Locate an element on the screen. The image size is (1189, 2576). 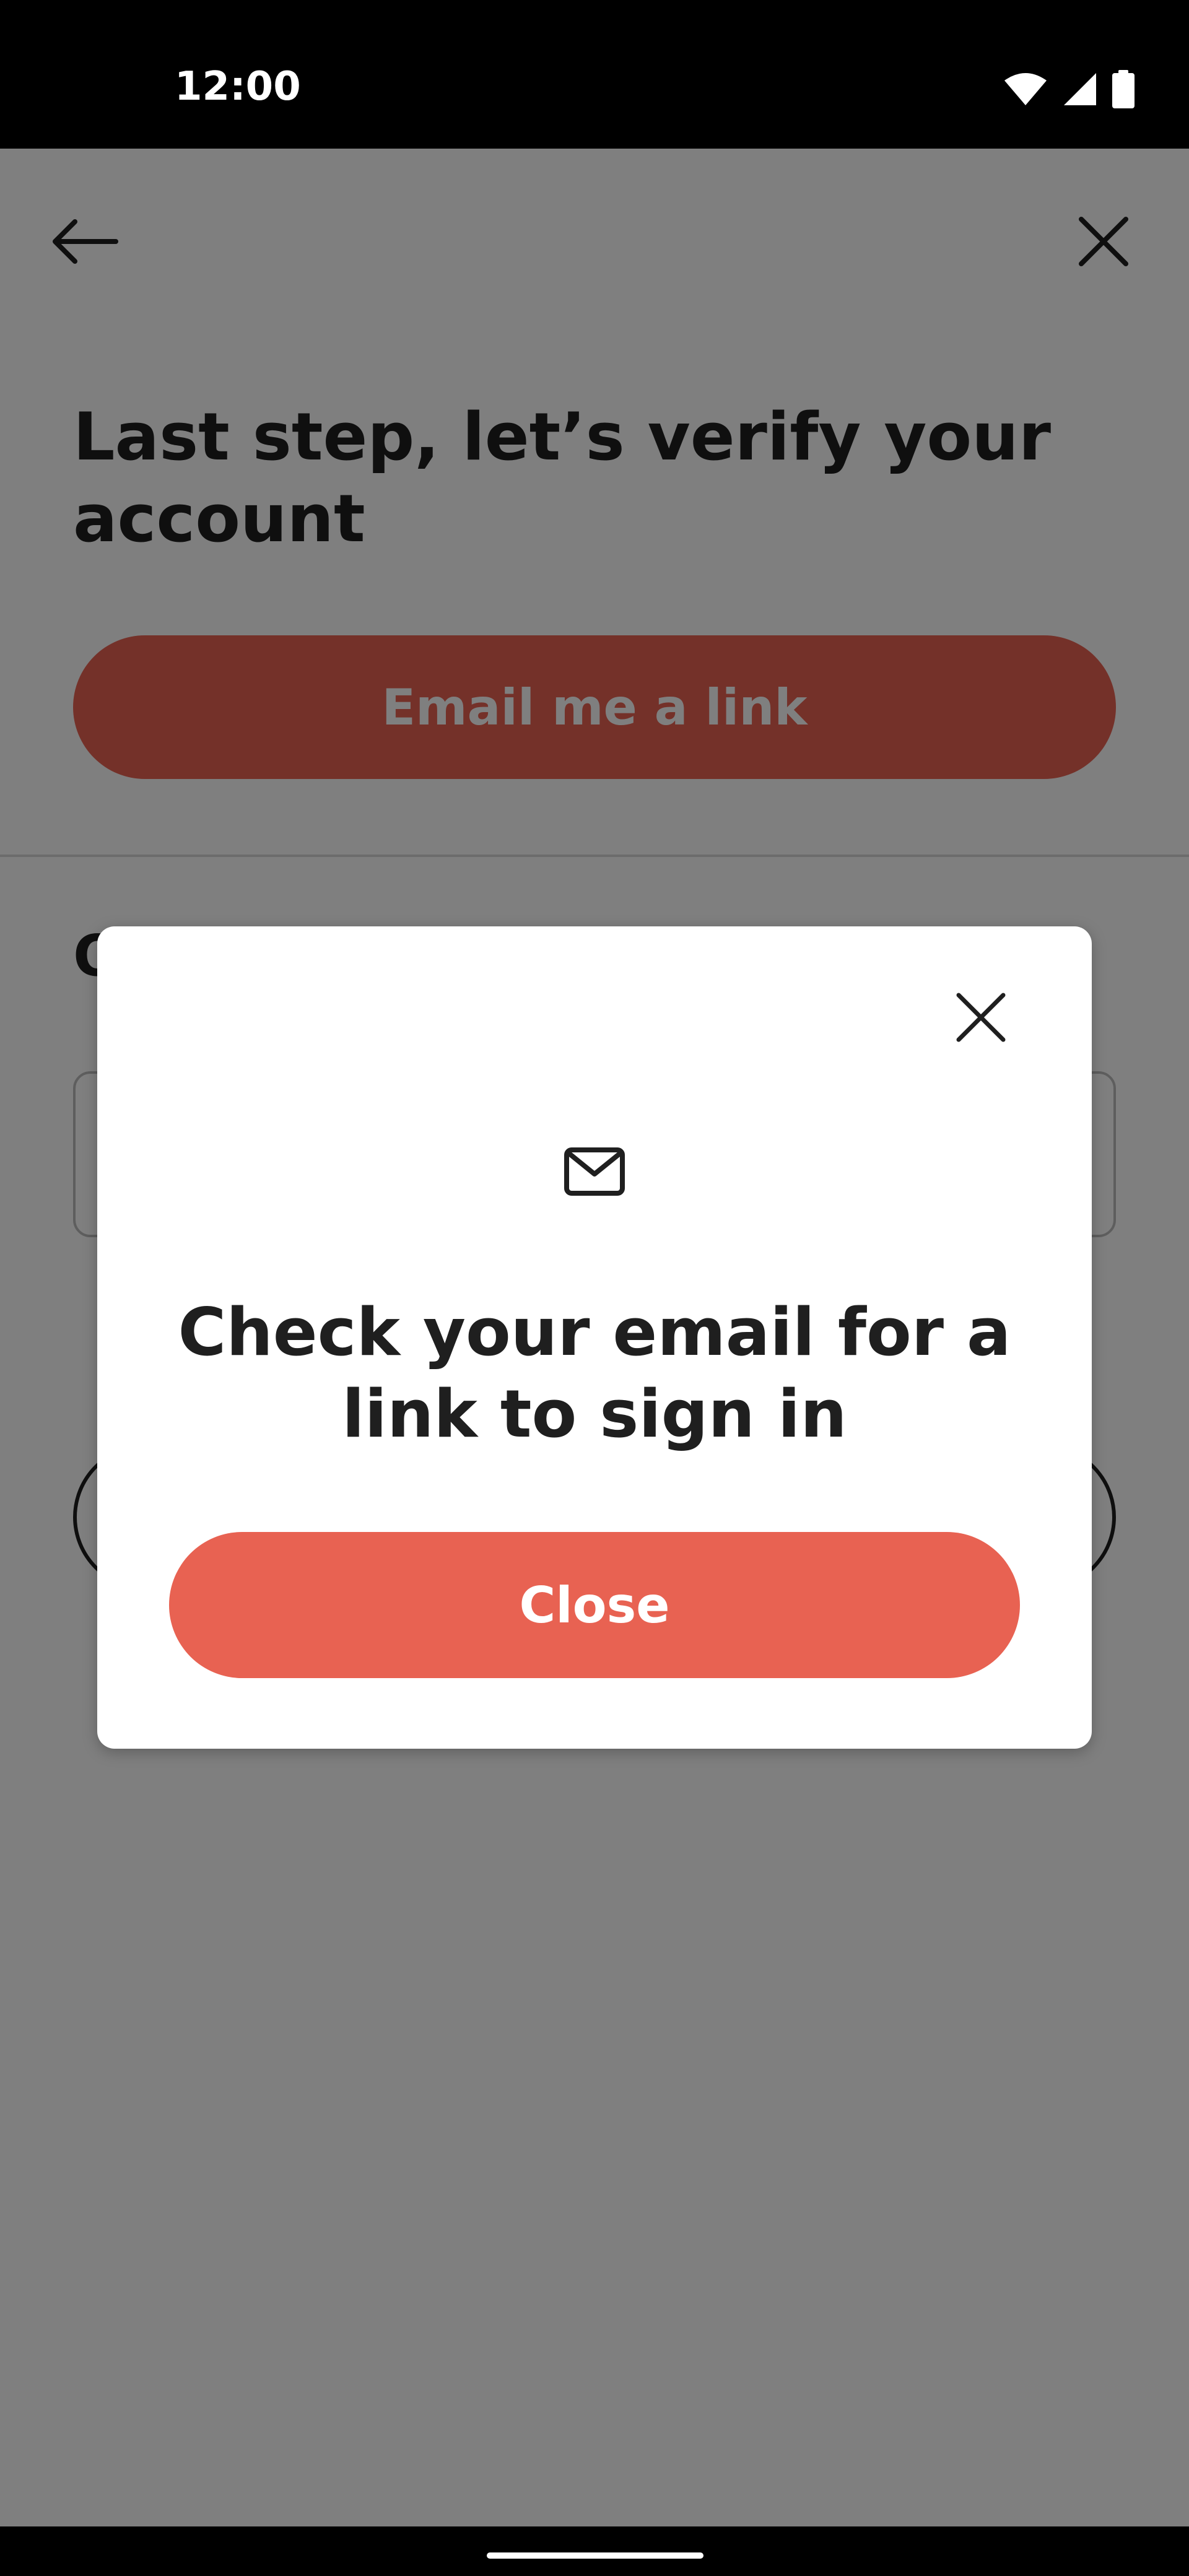
navigation-bar is located at coordinates (594, 2551).